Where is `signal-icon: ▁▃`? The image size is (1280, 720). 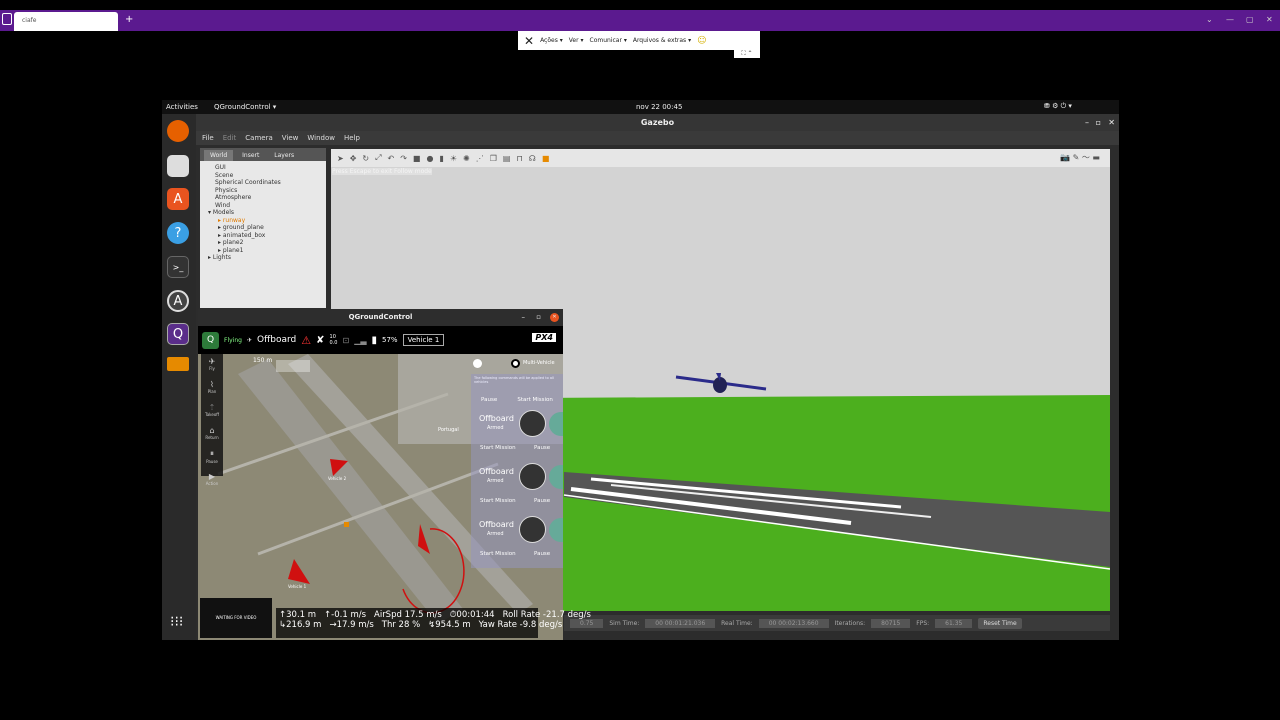
signal-icon: ▁▃ is located at coordinates (360, 340).